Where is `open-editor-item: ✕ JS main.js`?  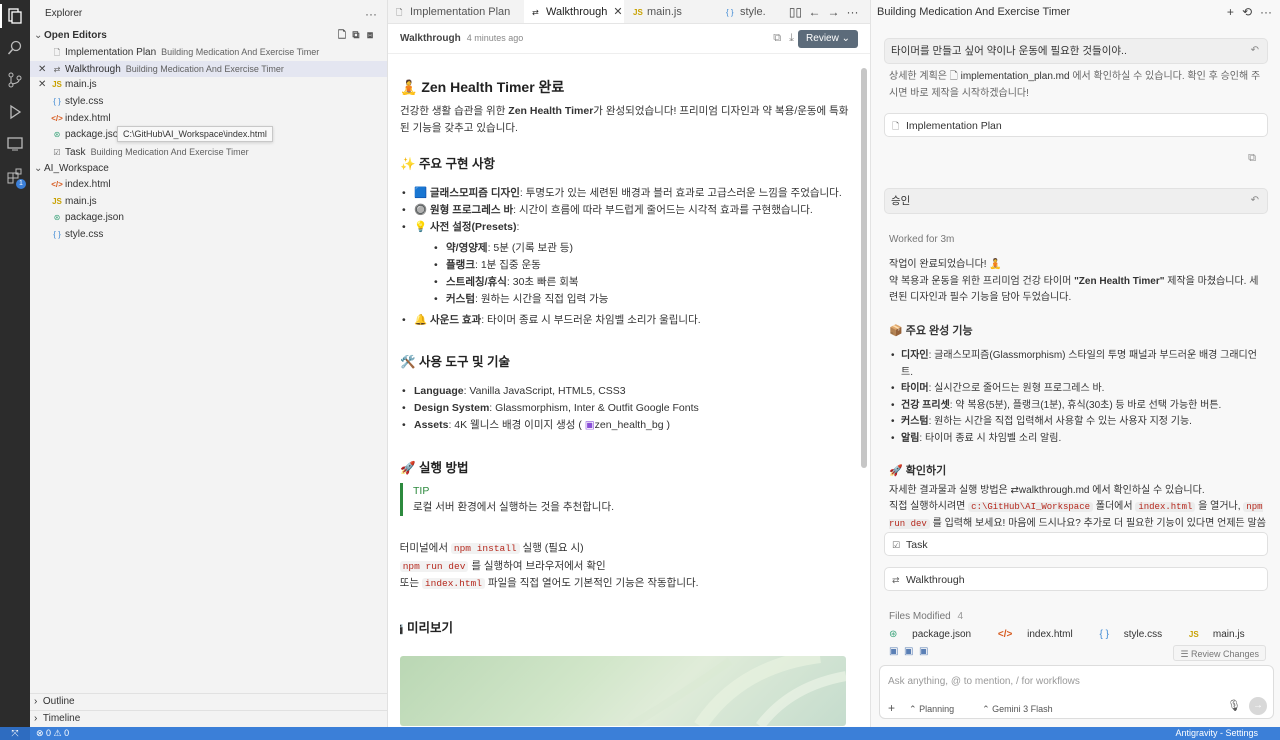
open-editor-item: ✕ JS main.js is located at coordinates (208, 85).